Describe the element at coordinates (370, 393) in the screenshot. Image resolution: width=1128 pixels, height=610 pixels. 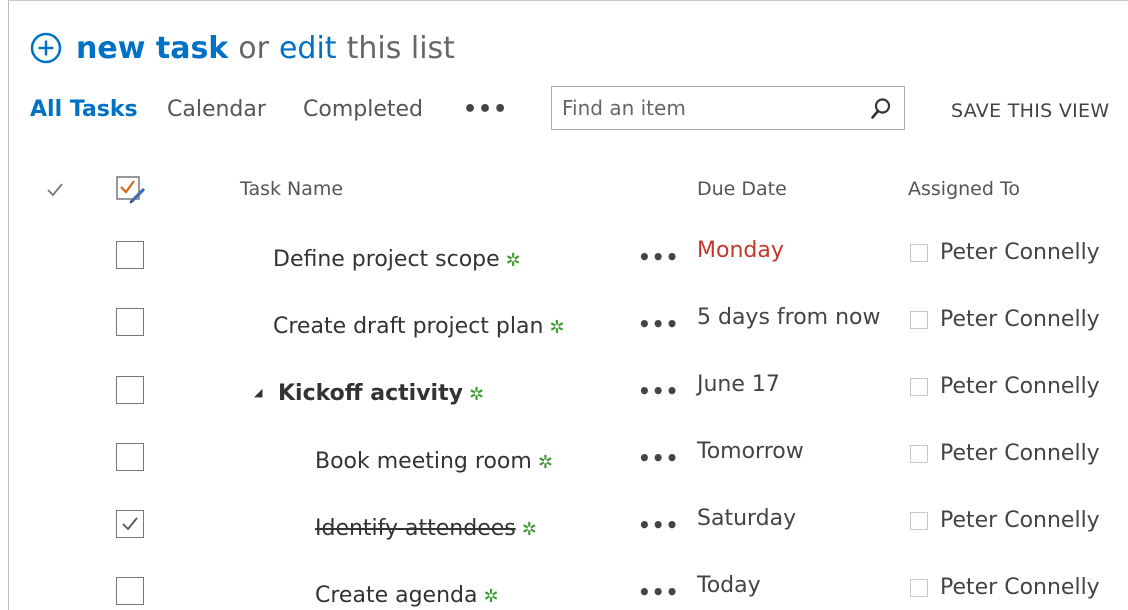
I see `task-name-link: Kickoff activity` at that location.